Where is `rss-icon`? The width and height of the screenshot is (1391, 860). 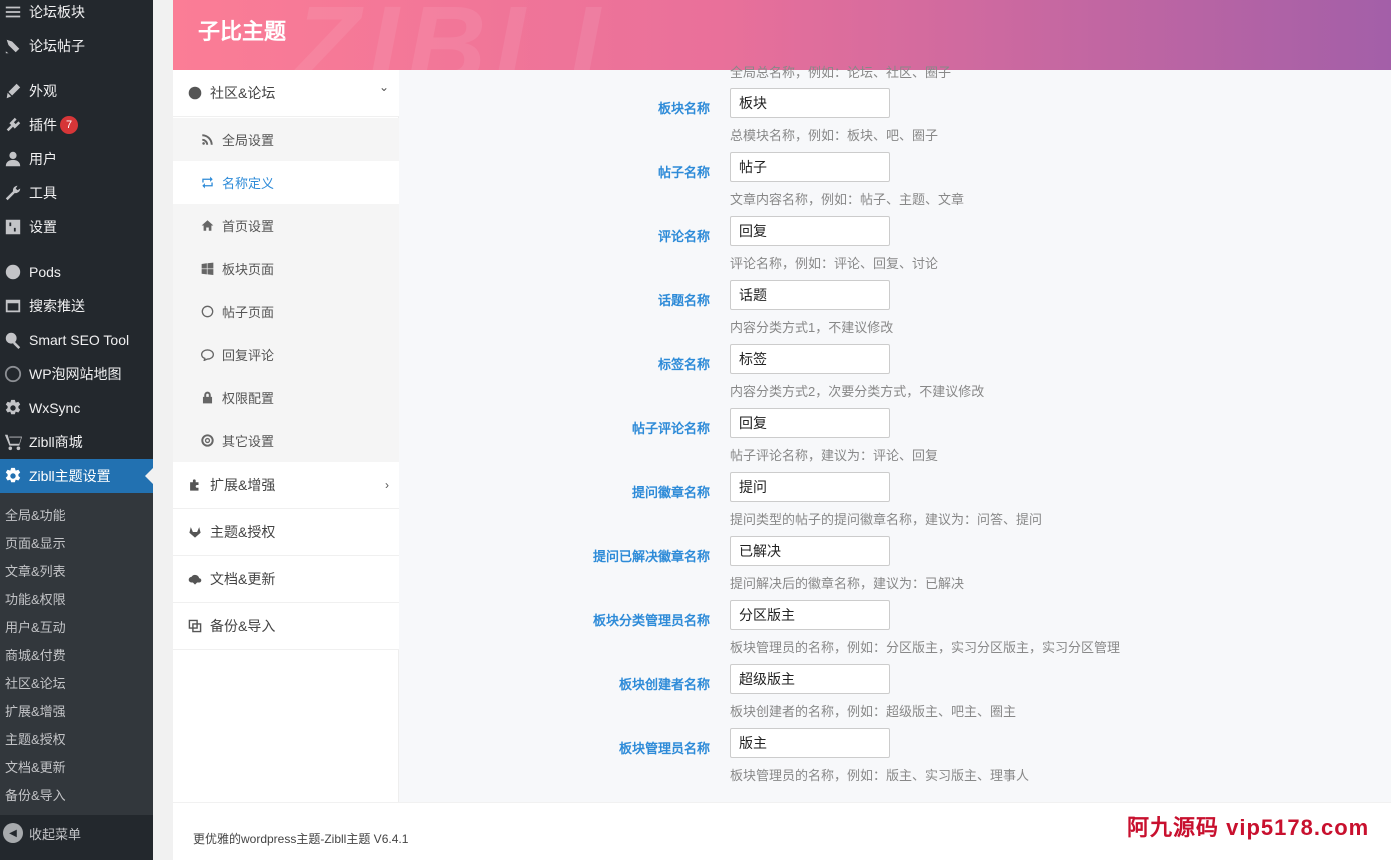
rss-icon is located at coordinates (207, 140).